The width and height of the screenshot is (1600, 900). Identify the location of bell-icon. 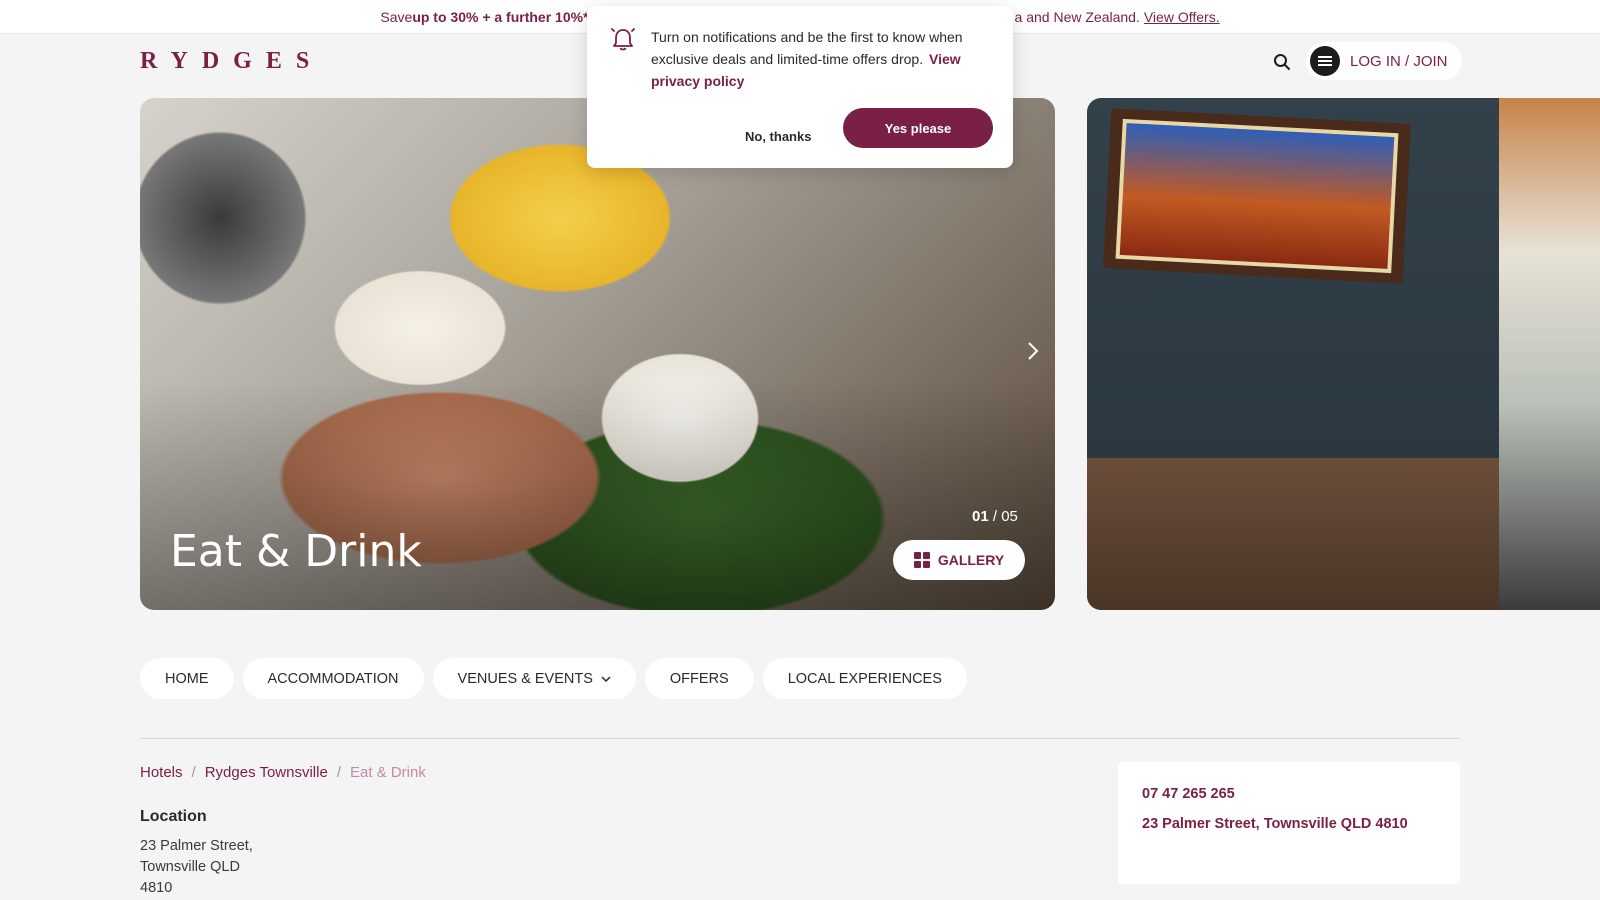
(623, 39).